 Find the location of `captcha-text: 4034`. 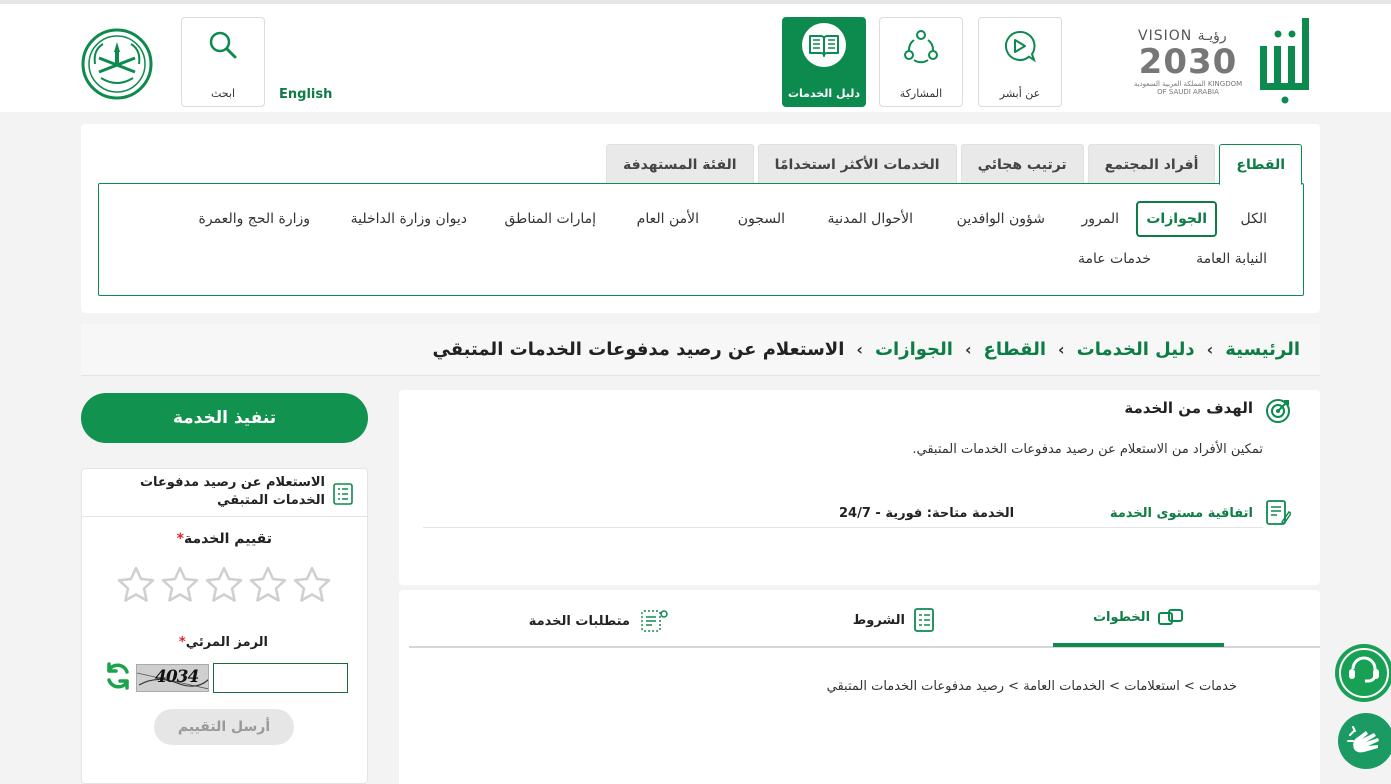

captcha-text: 4034 is located at coordinates (177, 677).